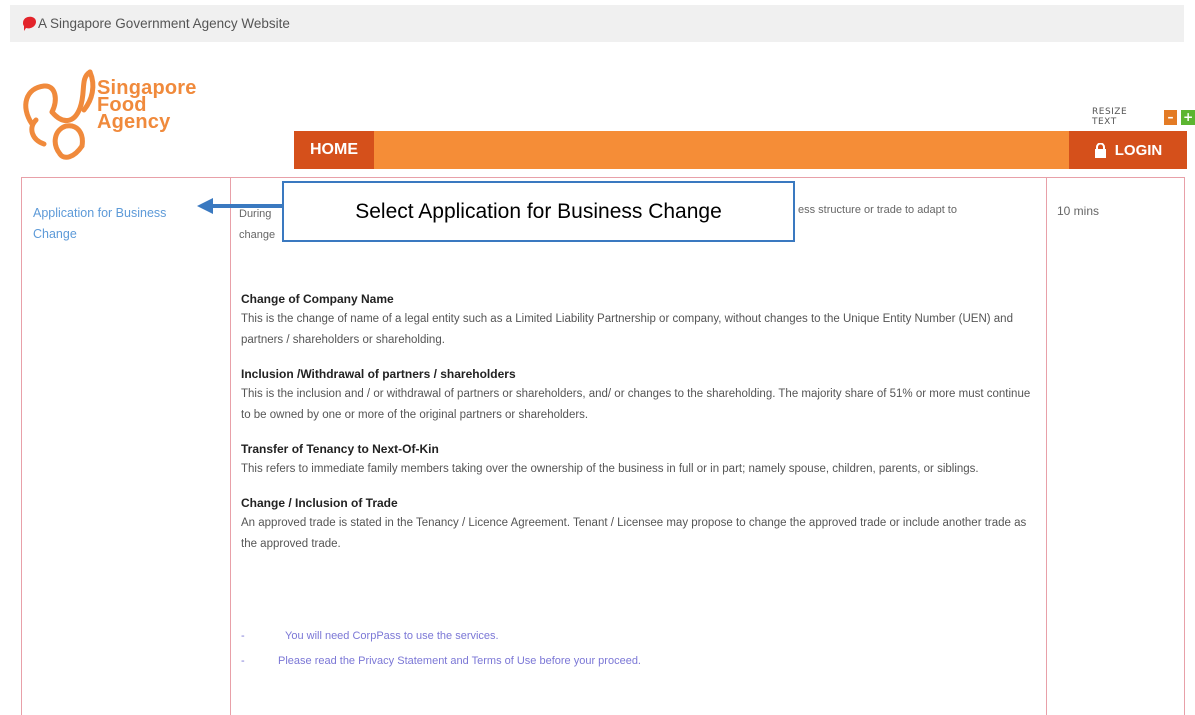 This screenshot has width=1195, height=715. Describe the element at coordinates (334, 150) in the screenshot. I see `home-nav-button: HOME` at that location.